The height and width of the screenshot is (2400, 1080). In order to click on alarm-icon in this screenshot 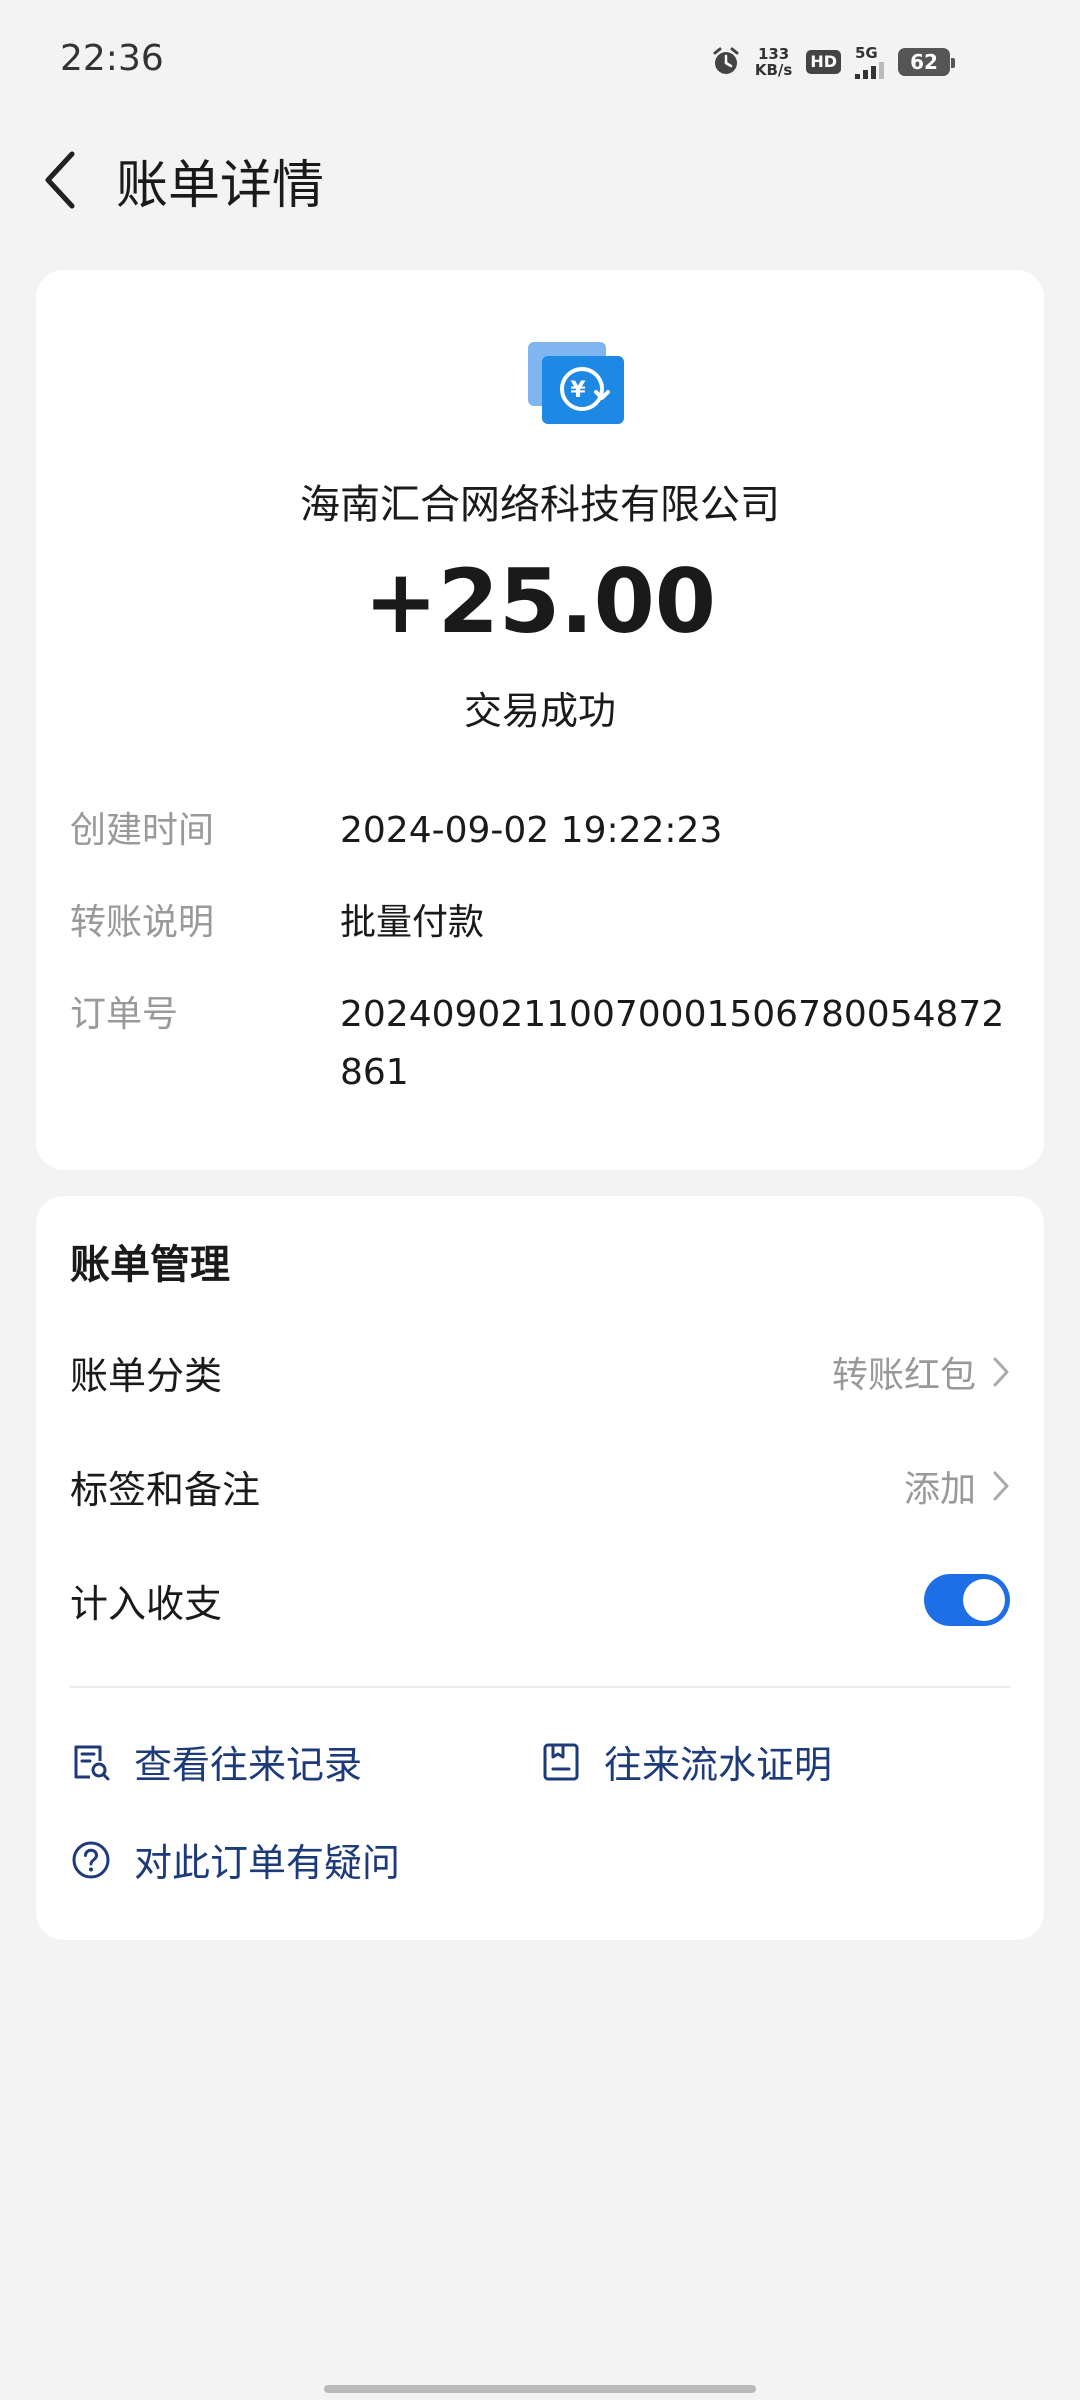, I will do `click(726, 60)`.